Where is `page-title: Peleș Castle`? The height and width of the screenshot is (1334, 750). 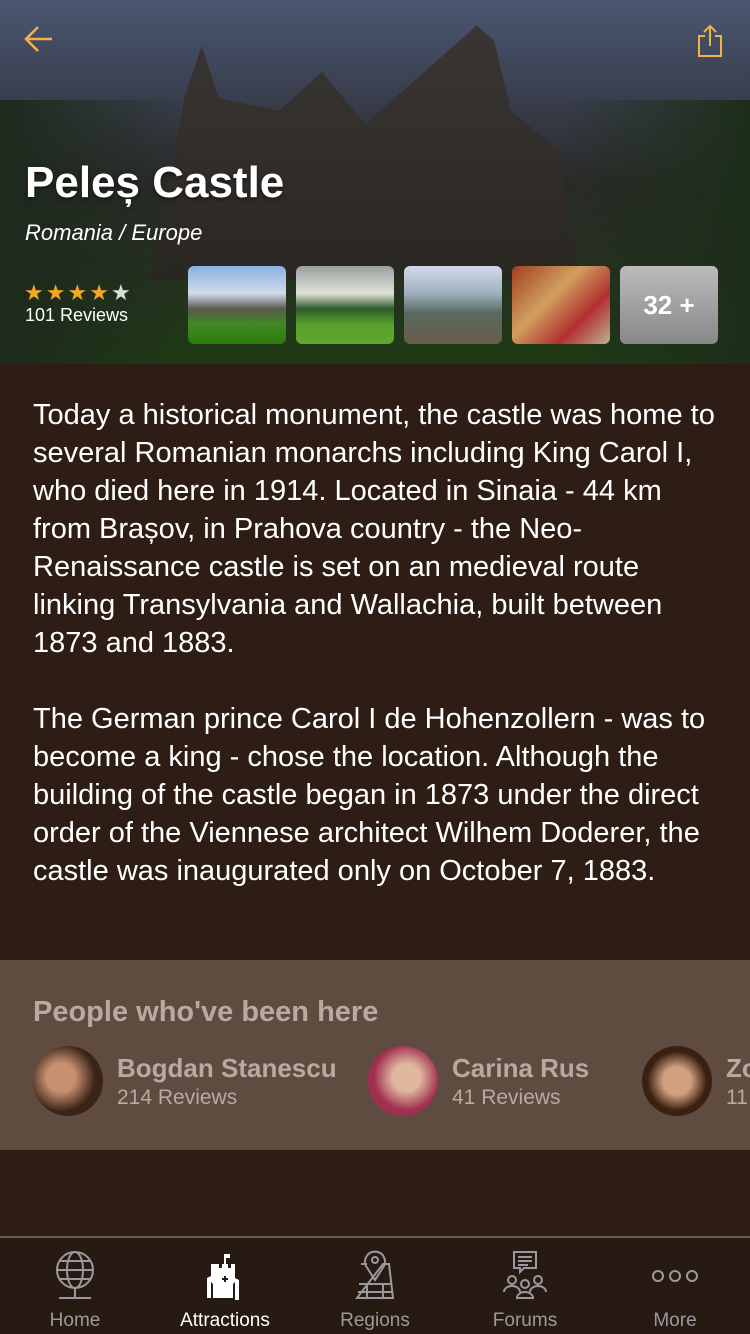
page-title: Peleș Castle is located at coordinates (155, 182).